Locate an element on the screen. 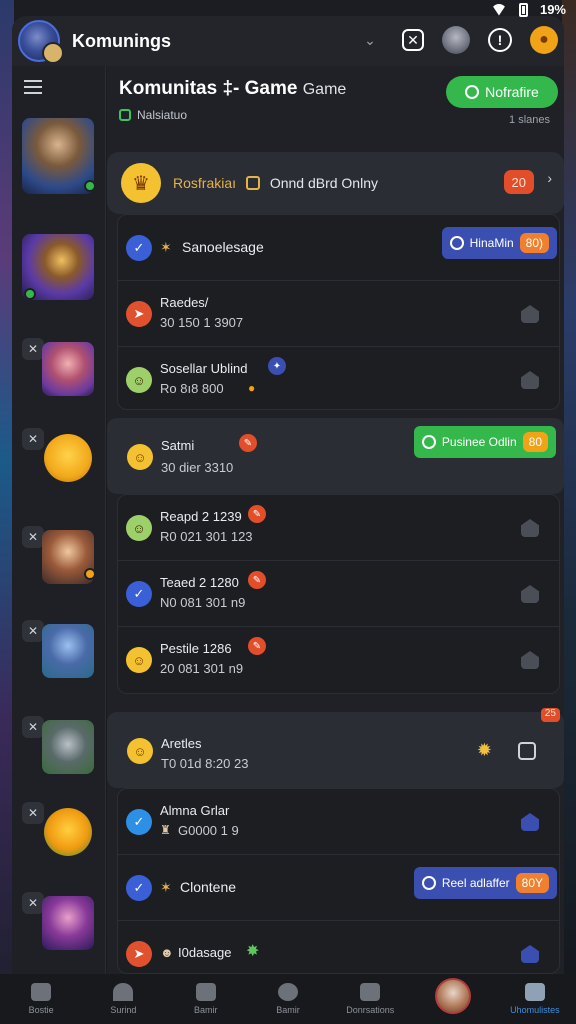 The width and height of the screenshot is (576, 1024). page-title: Komunitas ‡- Game Game is located at coordinates (232, 89).